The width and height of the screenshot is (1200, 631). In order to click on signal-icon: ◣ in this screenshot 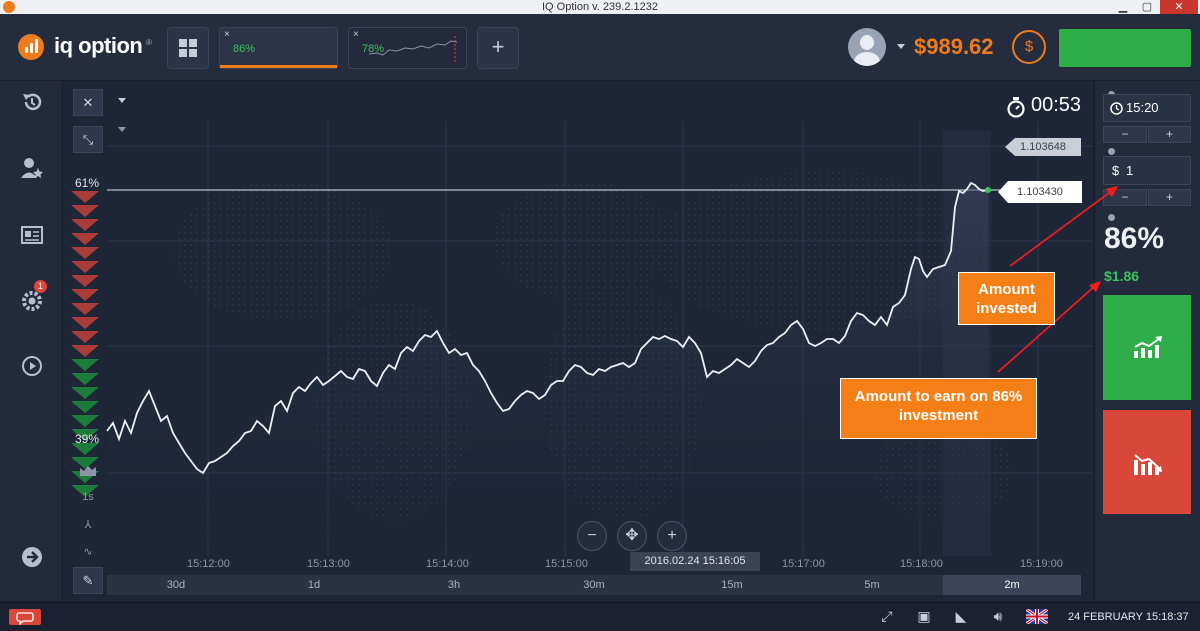, I will do `click(961, 616)`.